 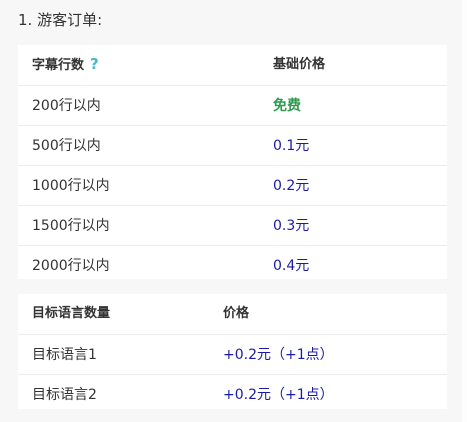 I want to click on table-header-row: 字幕行数? 基础价格, so click(x=232, y=65).